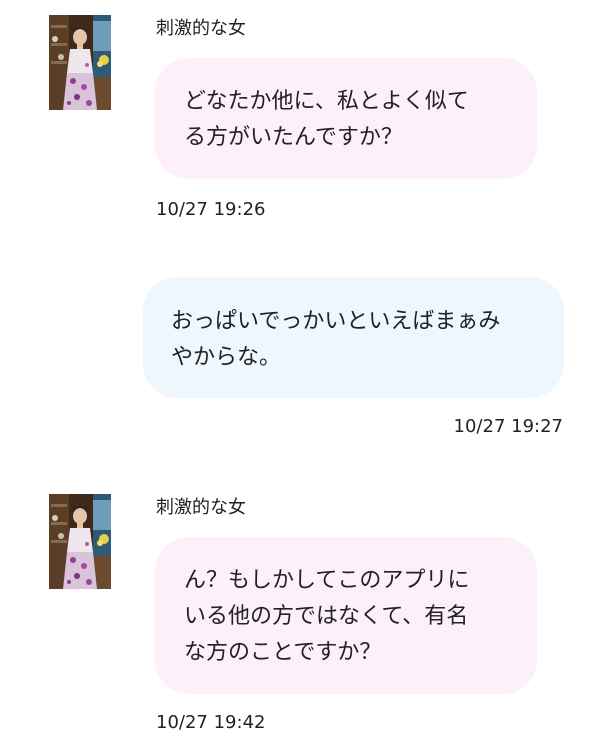 The image size is (598, 751). I want to click on message-text-line: いる他の方ではなくて、有名, so click(326, 616).